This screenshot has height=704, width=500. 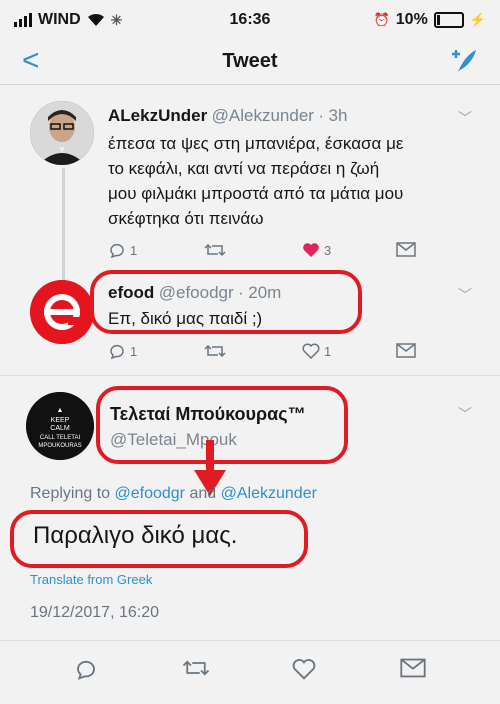 What do you see at coordinates (311, 250) in the screenshot?
I see `heart-filled-icon` at bounding box center [311, 250].